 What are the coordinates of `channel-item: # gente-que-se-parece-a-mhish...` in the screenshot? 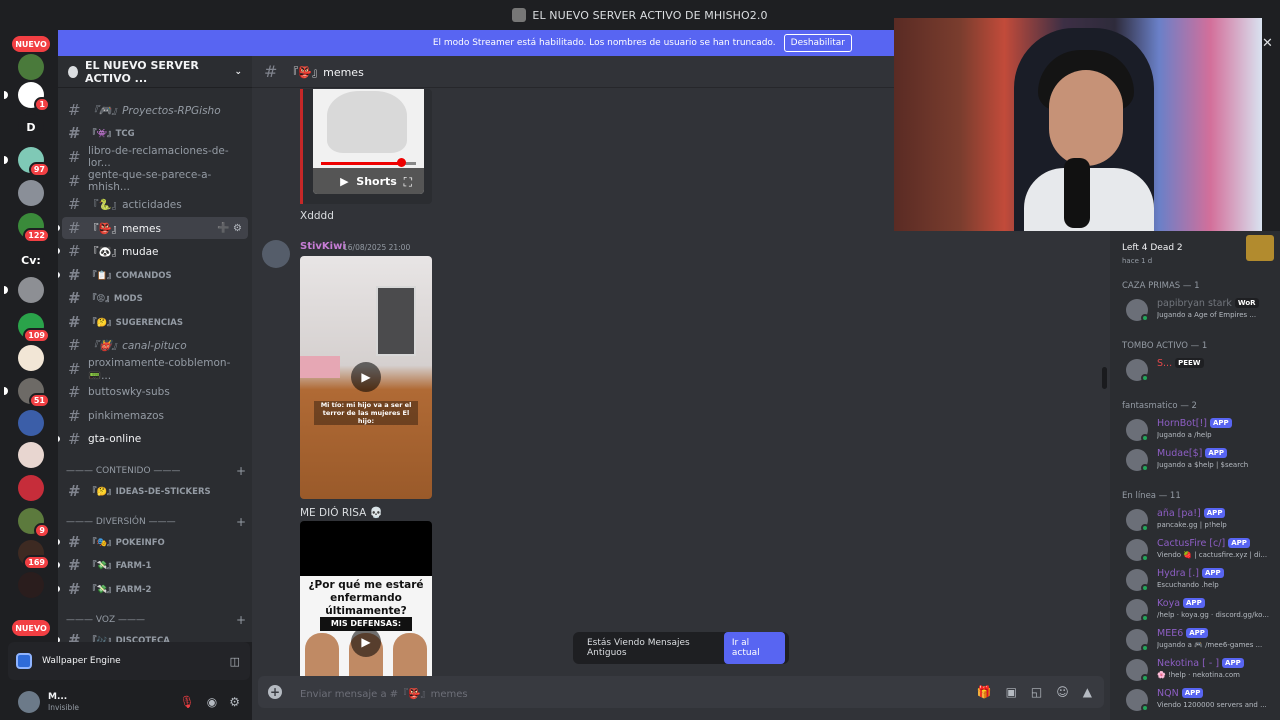 It's located at (155, 181).